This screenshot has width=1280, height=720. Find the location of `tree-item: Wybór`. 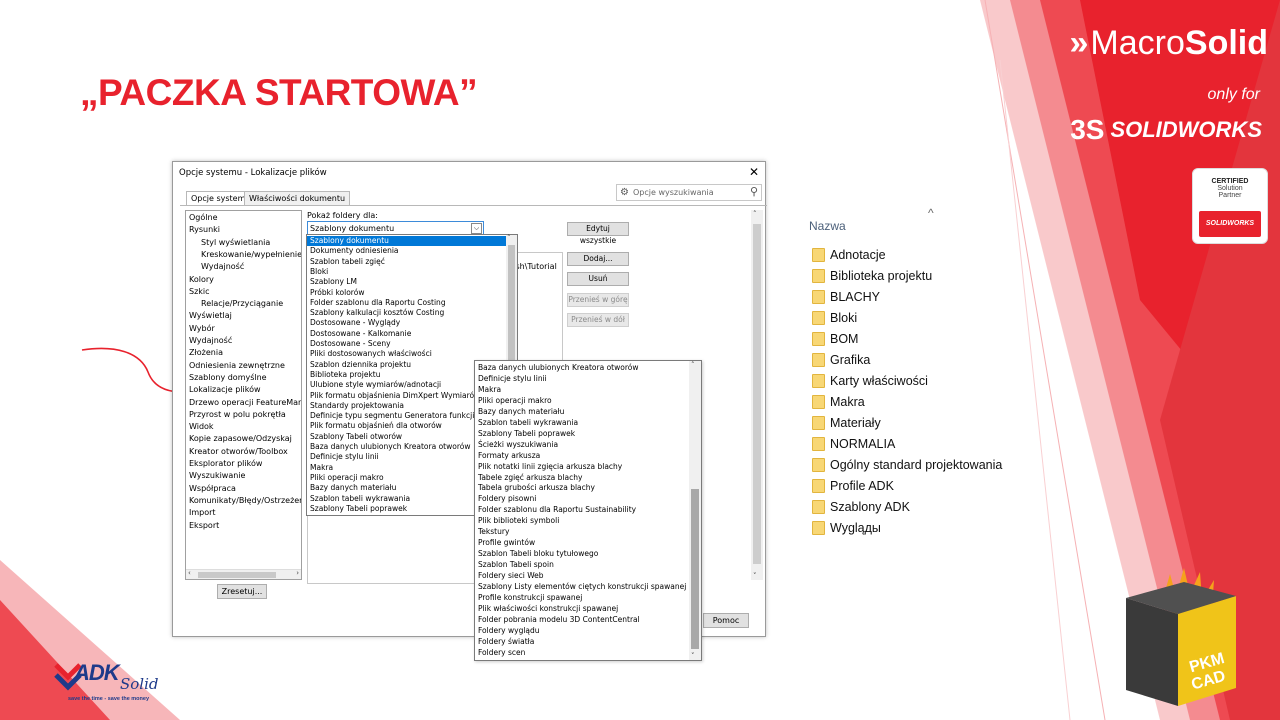

tree-item: Wybór is located at coordinates (202, 329).